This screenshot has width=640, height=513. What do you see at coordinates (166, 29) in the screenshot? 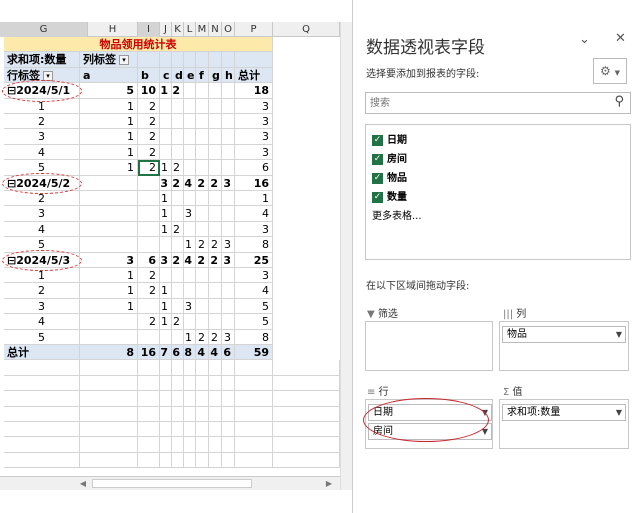
I see `column-header-j: J` at bounding box center [166, 29].